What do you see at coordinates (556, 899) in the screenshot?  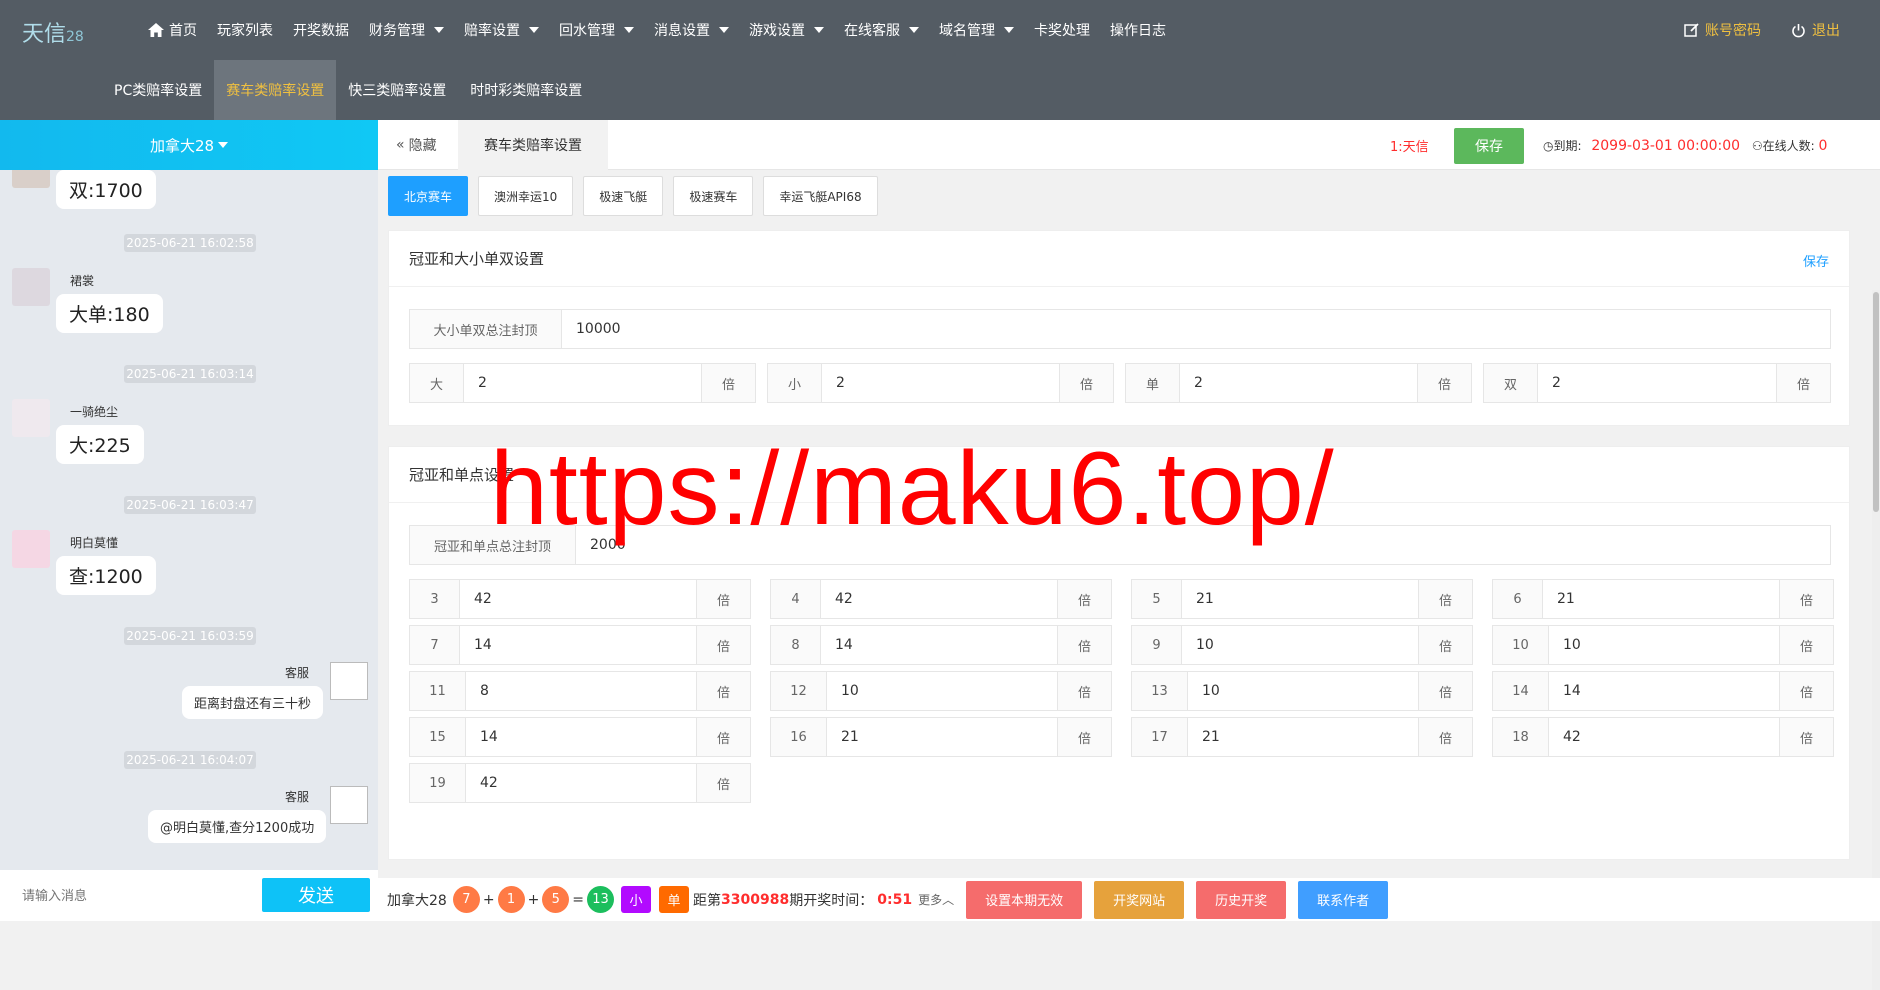 I see `result-ball: 5` at bounding box center [556, 899].